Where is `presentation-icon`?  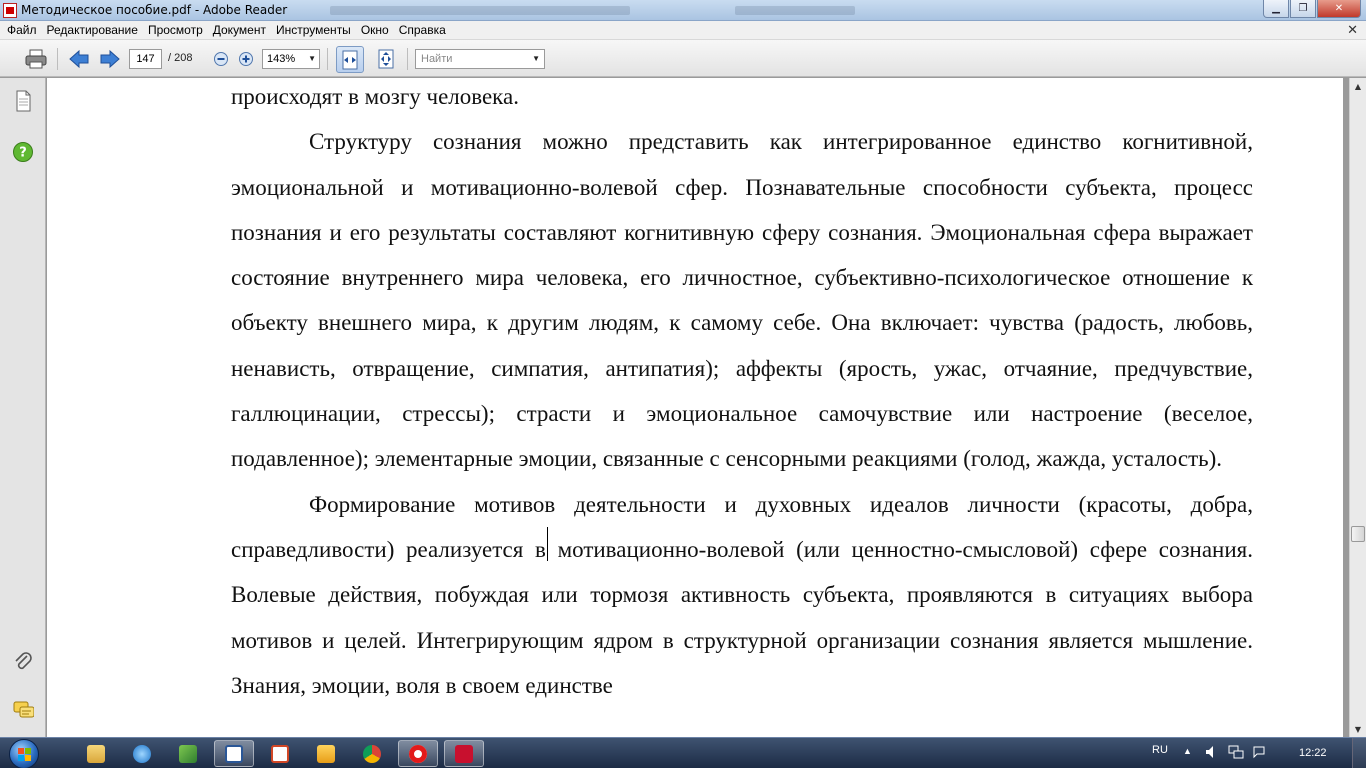 presentation-icon is located at coordinates (280, 753).